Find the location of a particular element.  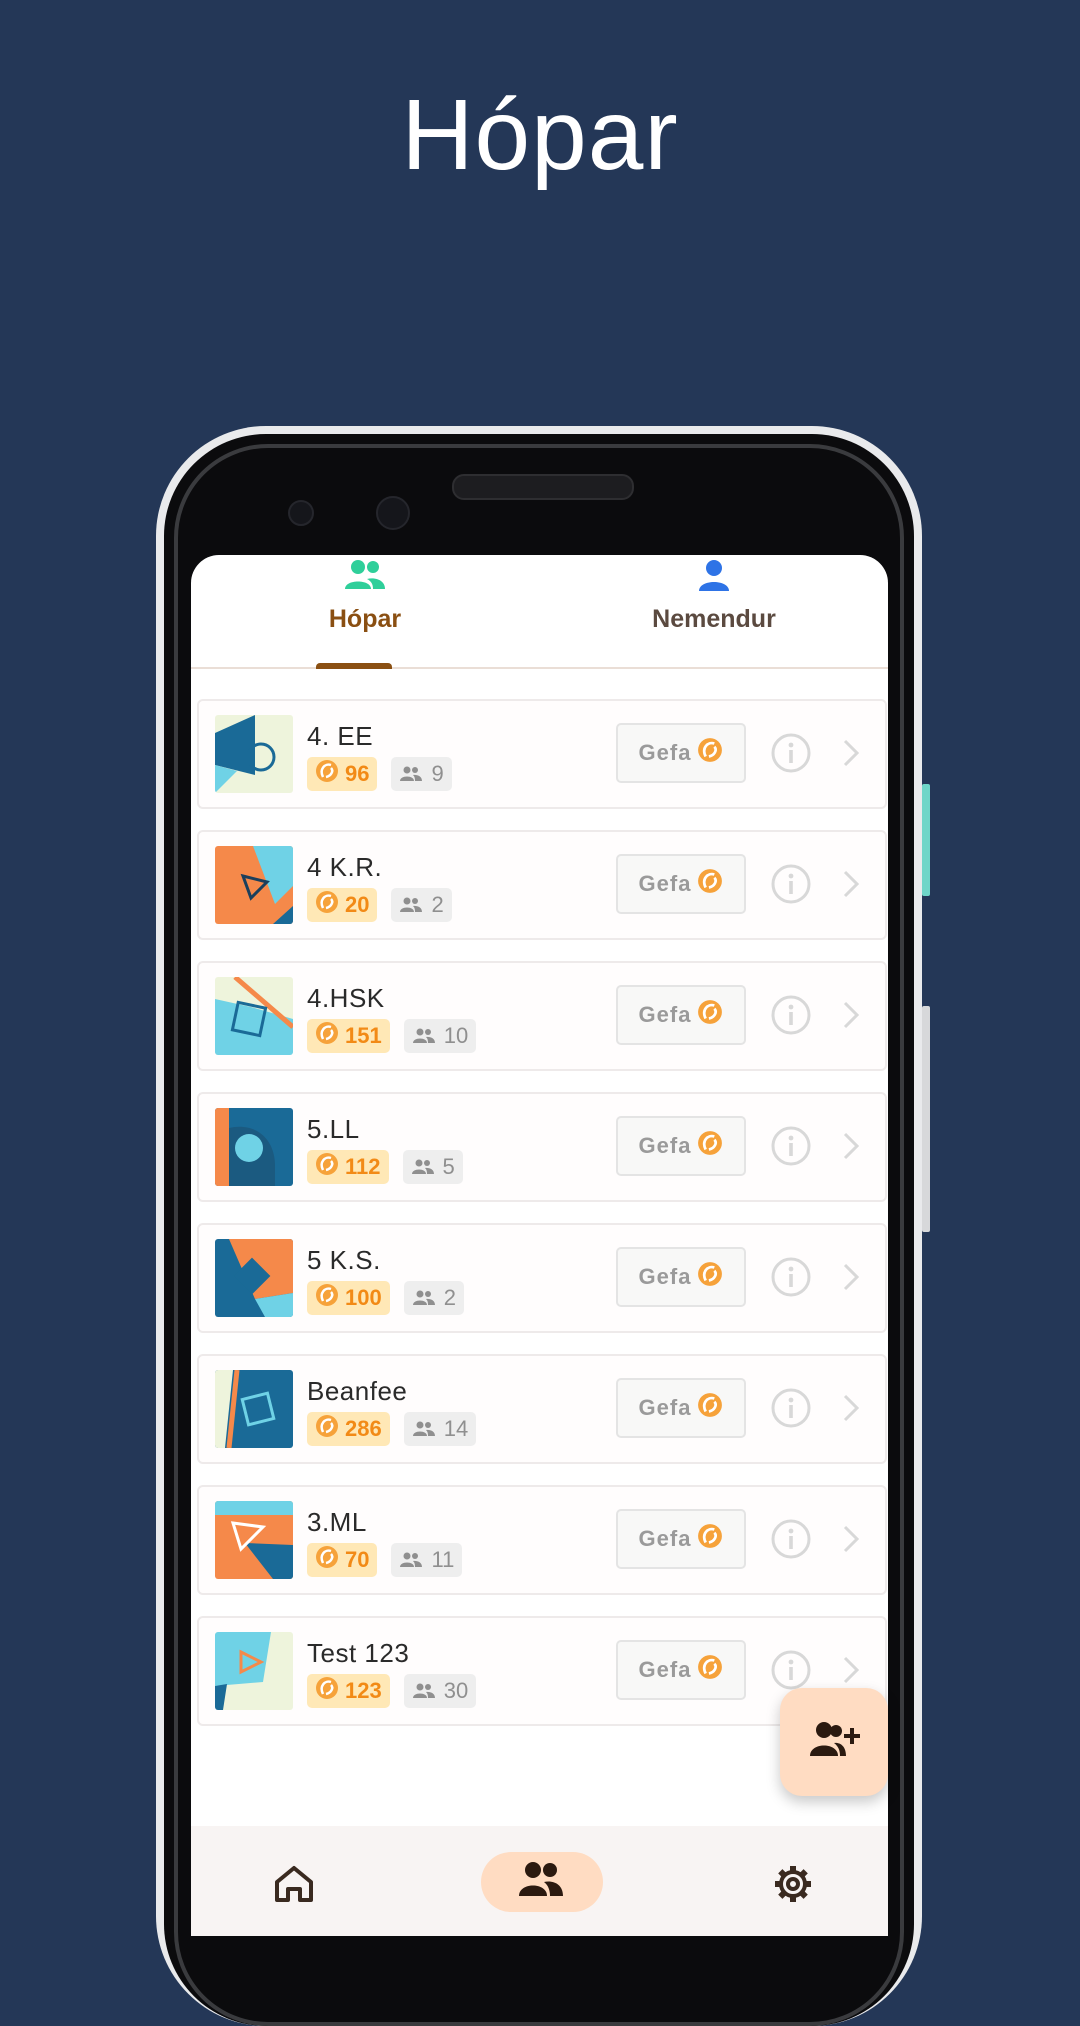

group-card: 4. EE 96 9 Gefa is located at coordinates (542, 754).